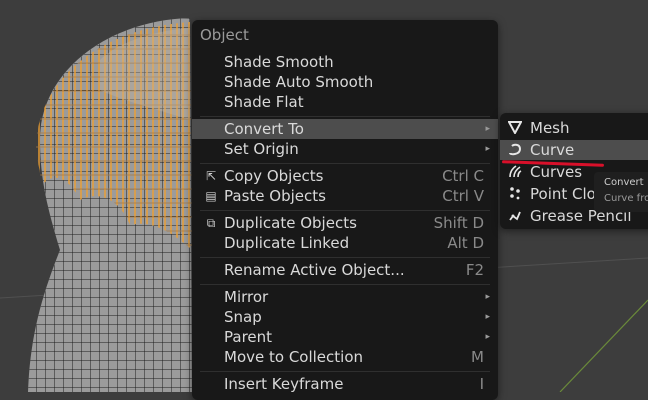 The width and height of the screenshot is (648, 400). I want to click on point-cloud-icon, so click(515, 194).